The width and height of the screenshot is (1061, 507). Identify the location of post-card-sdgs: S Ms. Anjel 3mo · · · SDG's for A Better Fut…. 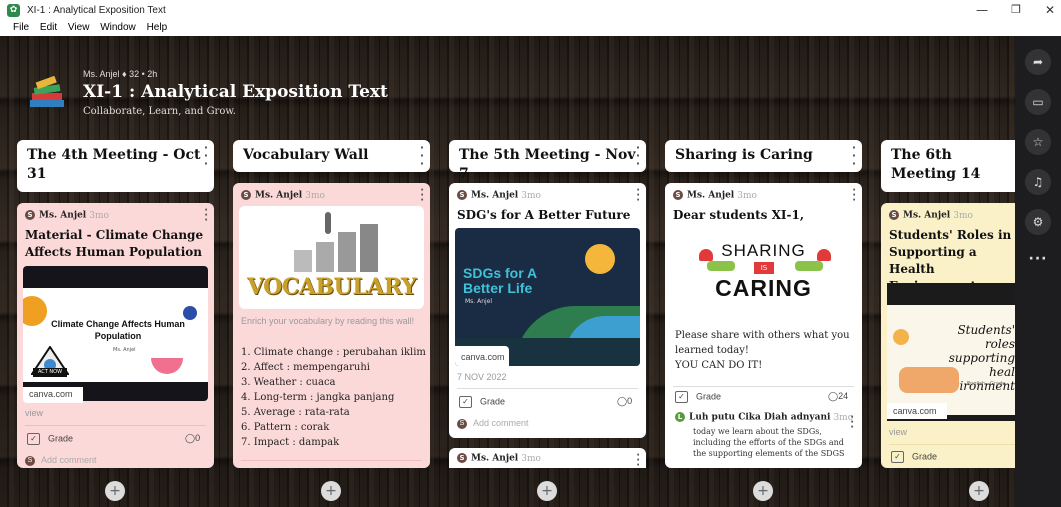
(547, 310).